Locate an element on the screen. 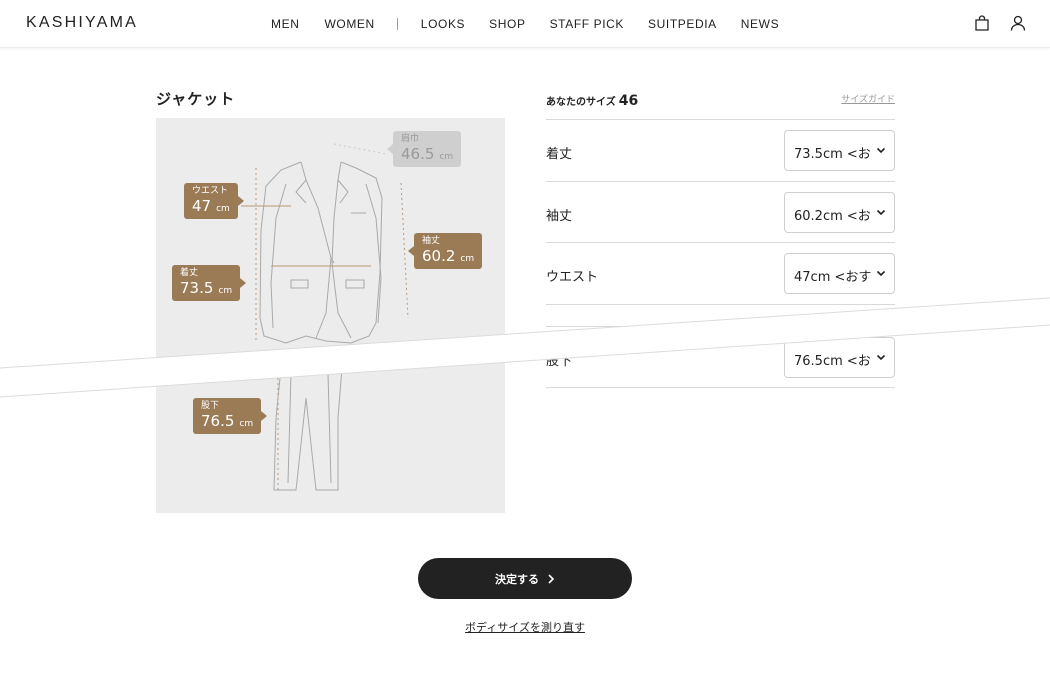  decide-button: 決定する is located at coordinates (525, 578).